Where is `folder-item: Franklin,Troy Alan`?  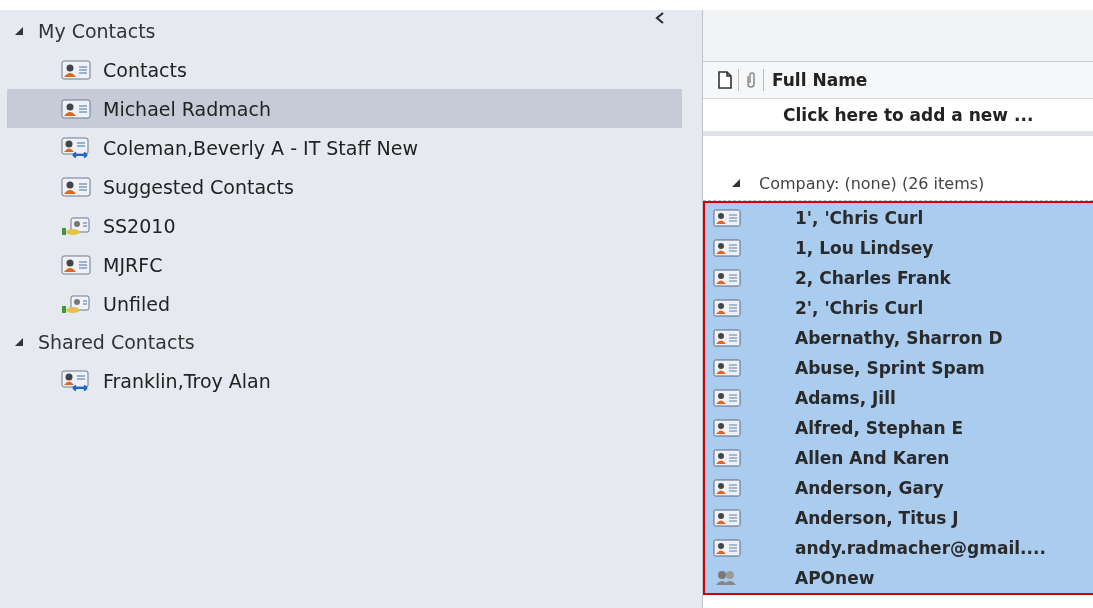 folder-item: Franklin,Troy Alan is located at coordinates (344, 380).